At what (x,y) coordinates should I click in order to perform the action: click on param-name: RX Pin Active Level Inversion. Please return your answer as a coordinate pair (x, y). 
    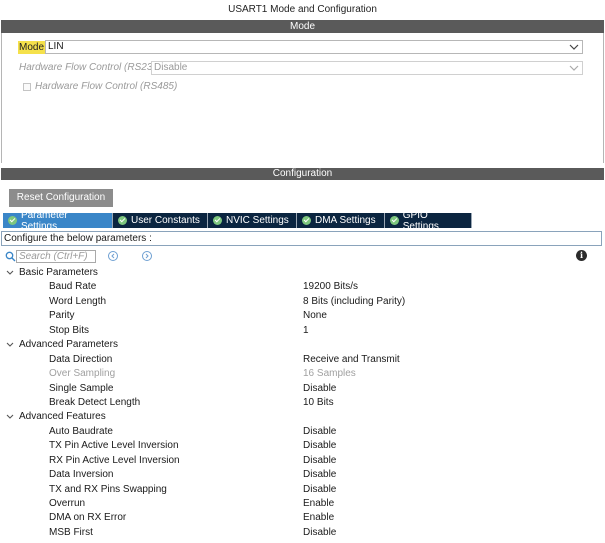
    Looking at the image, I should click on (114, 460).